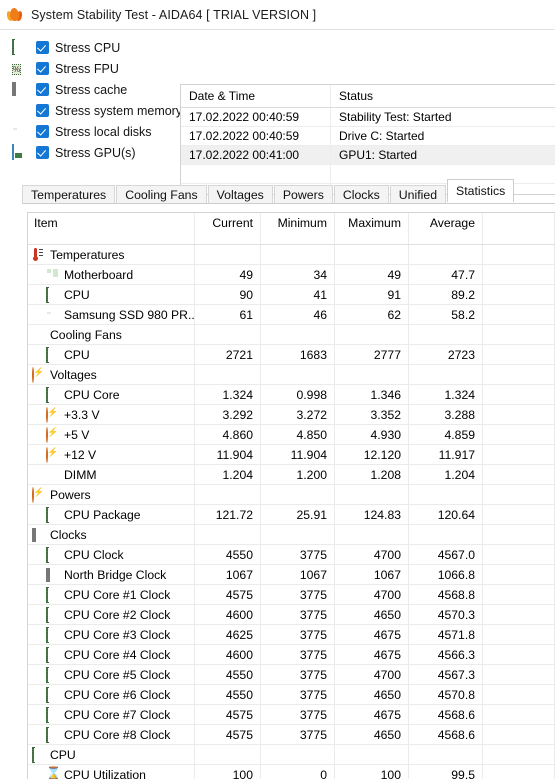 The width and height of the screenshot is (555, 779). What do you see at coordinates (372, 574) in the screenshot?
I see `statistics-maximum-value: 1067` at bounding box center [372, 574].